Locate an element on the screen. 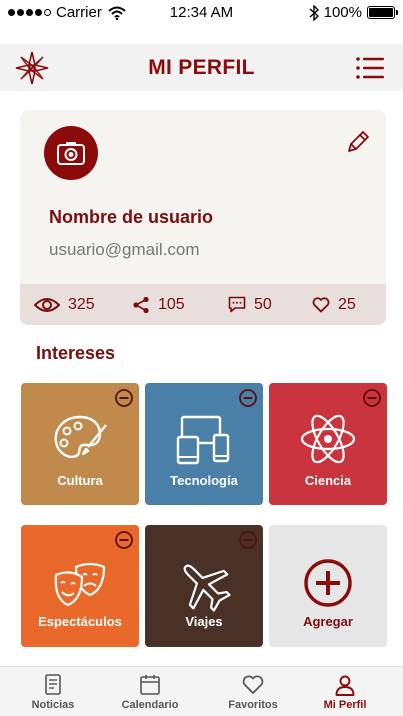 The image size is (403, 716). interest-tile-tecnologia: Tecnología is located at coordinates (204, 444).